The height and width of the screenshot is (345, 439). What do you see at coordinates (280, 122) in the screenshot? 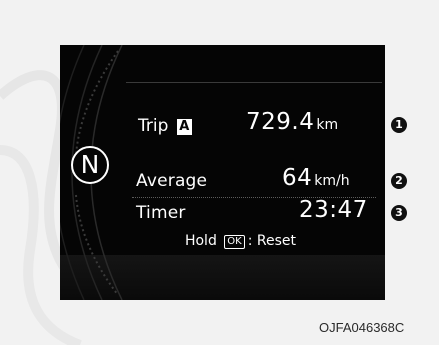
I see `trip-value: 729.4` at bounding box center [280, 122].